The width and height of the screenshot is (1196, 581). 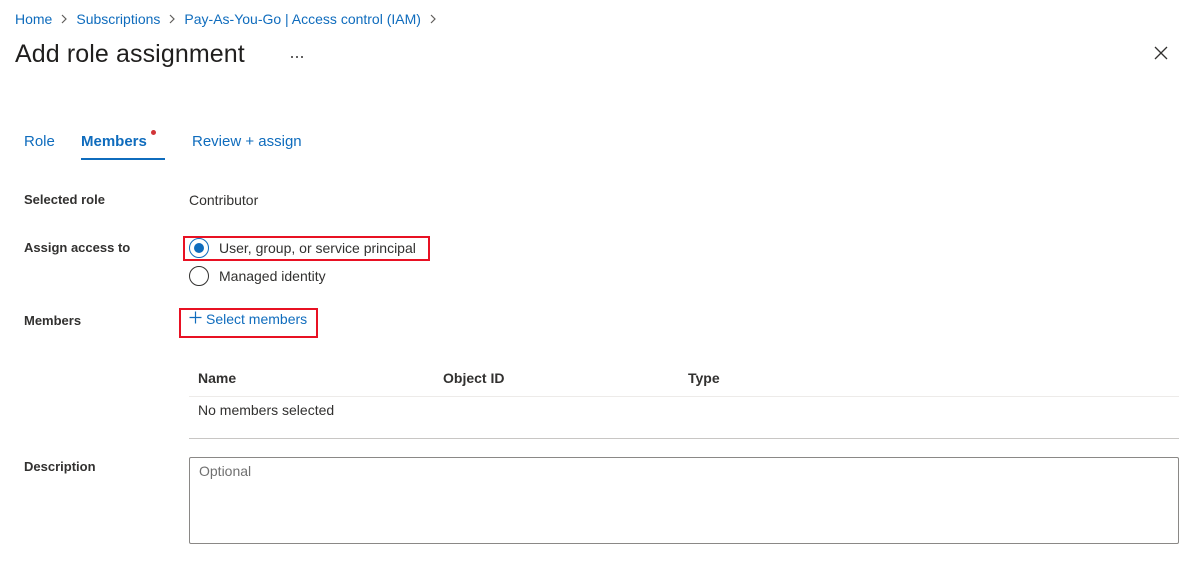 What do you see at coordinates (123, 159) in the screenshot?
I see `active-tab-indicator` at bounding box center [123, 159].